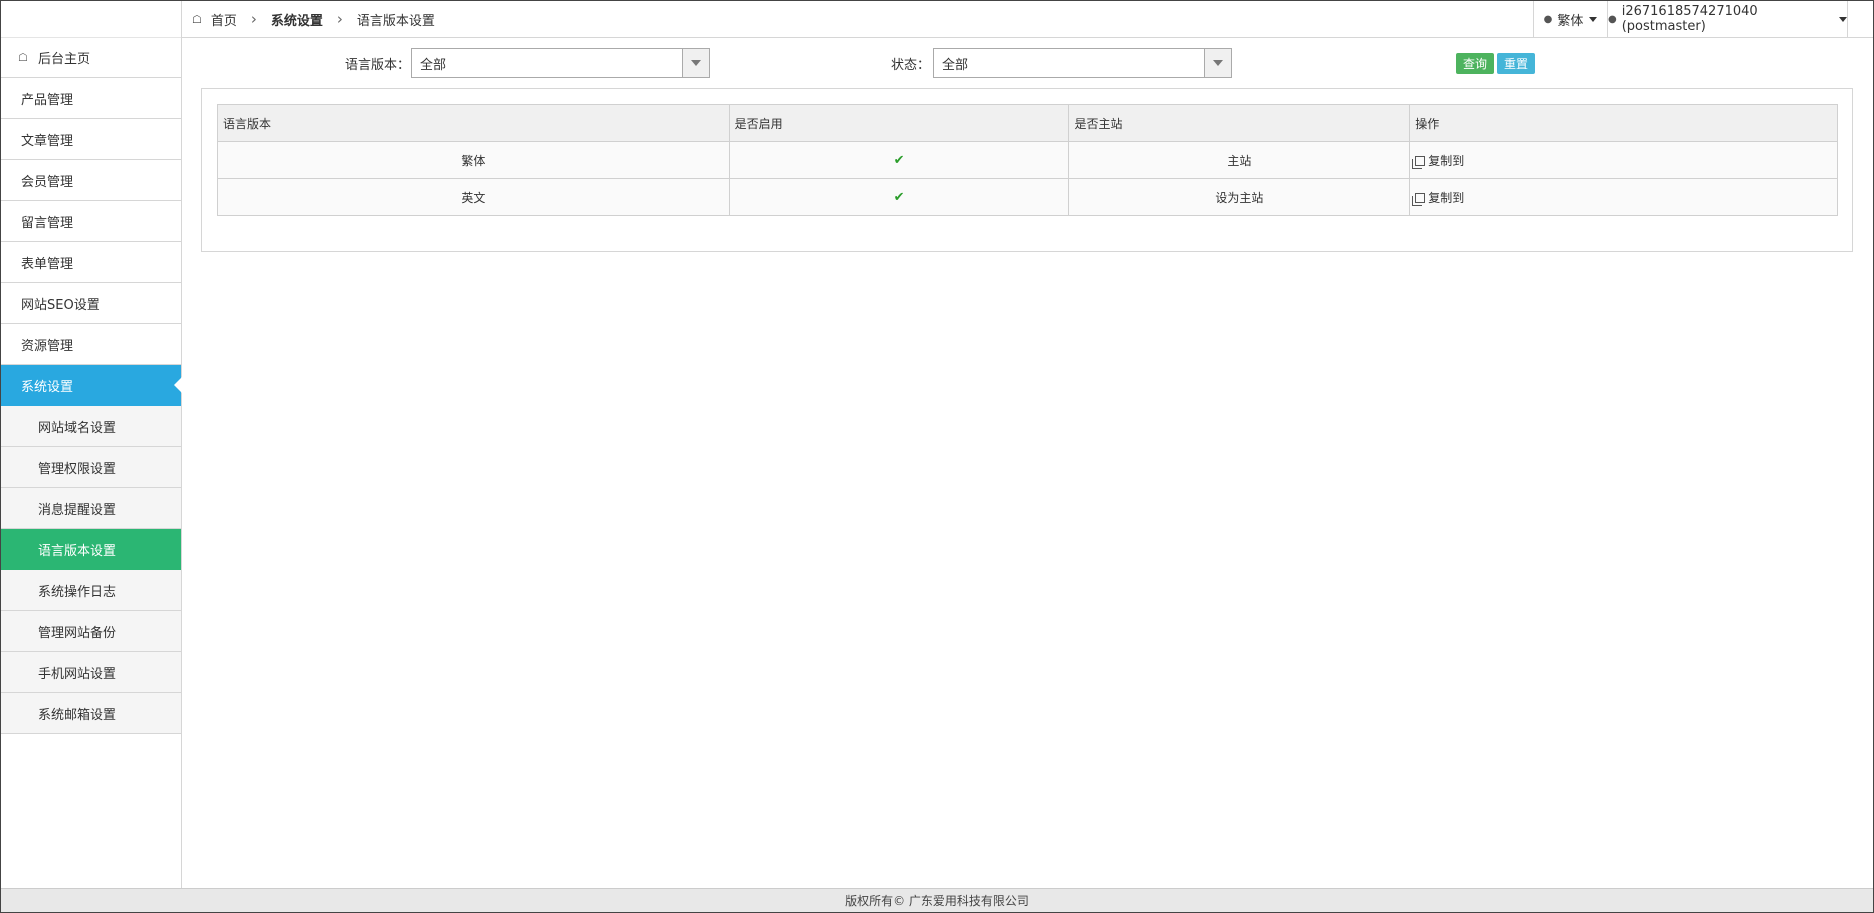 The image size is (1874, 913). I want to click on table-row: 繁体 ✔ 主站 复制到, so click(1027, 160).